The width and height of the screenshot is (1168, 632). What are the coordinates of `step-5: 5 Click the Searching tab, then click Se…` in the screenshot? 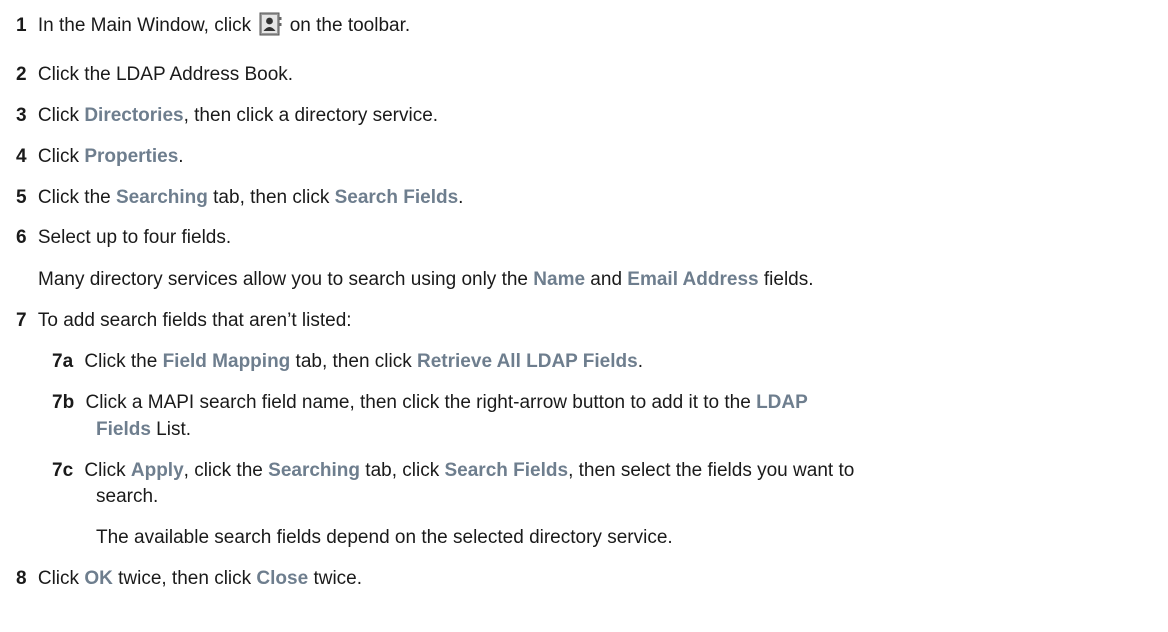 It's located at (239, 198).